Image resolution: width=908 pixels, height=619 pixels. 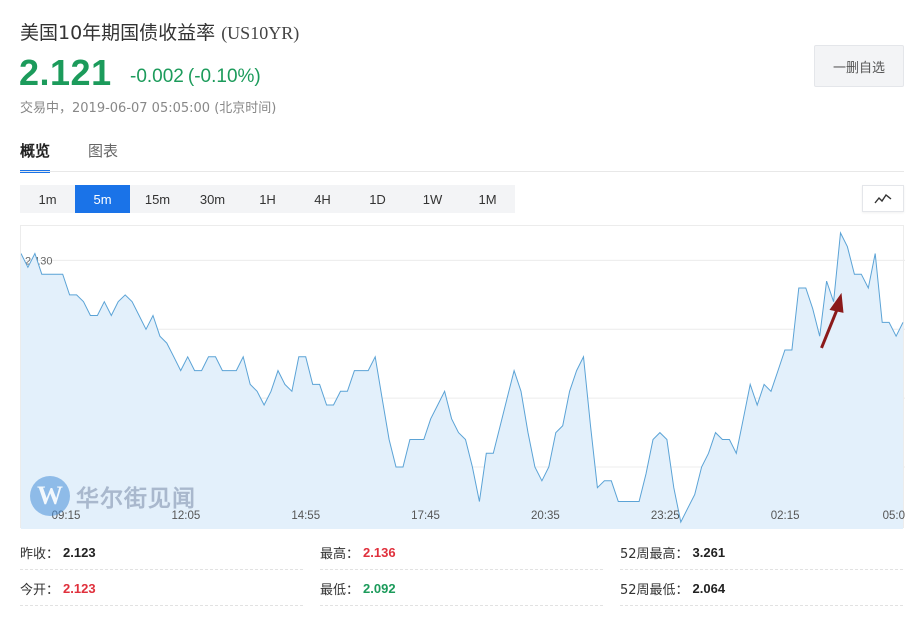 I want to click on watermark: W 华尔街见闻, so click(x=113, y=496).